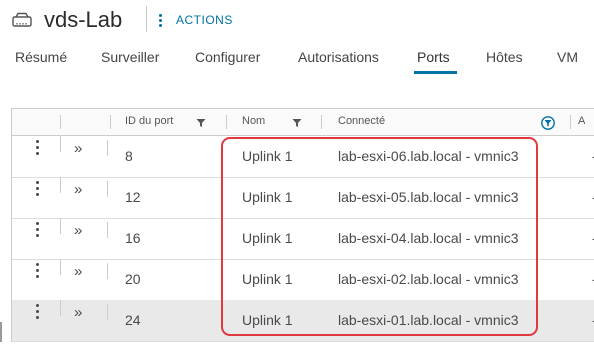  Describe the element at coordinates (133, 197) in the screenshot. I see `cell-port-id: 12` at that location.